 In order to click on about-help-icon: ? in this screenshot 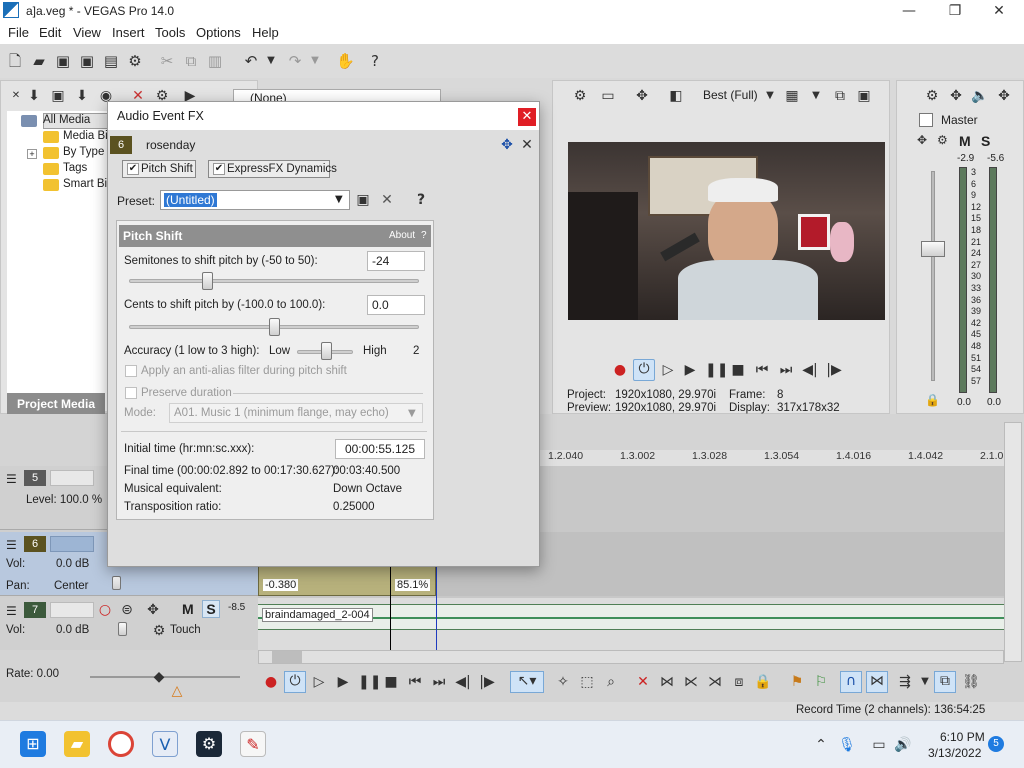, I will do `click(424, 235)`.